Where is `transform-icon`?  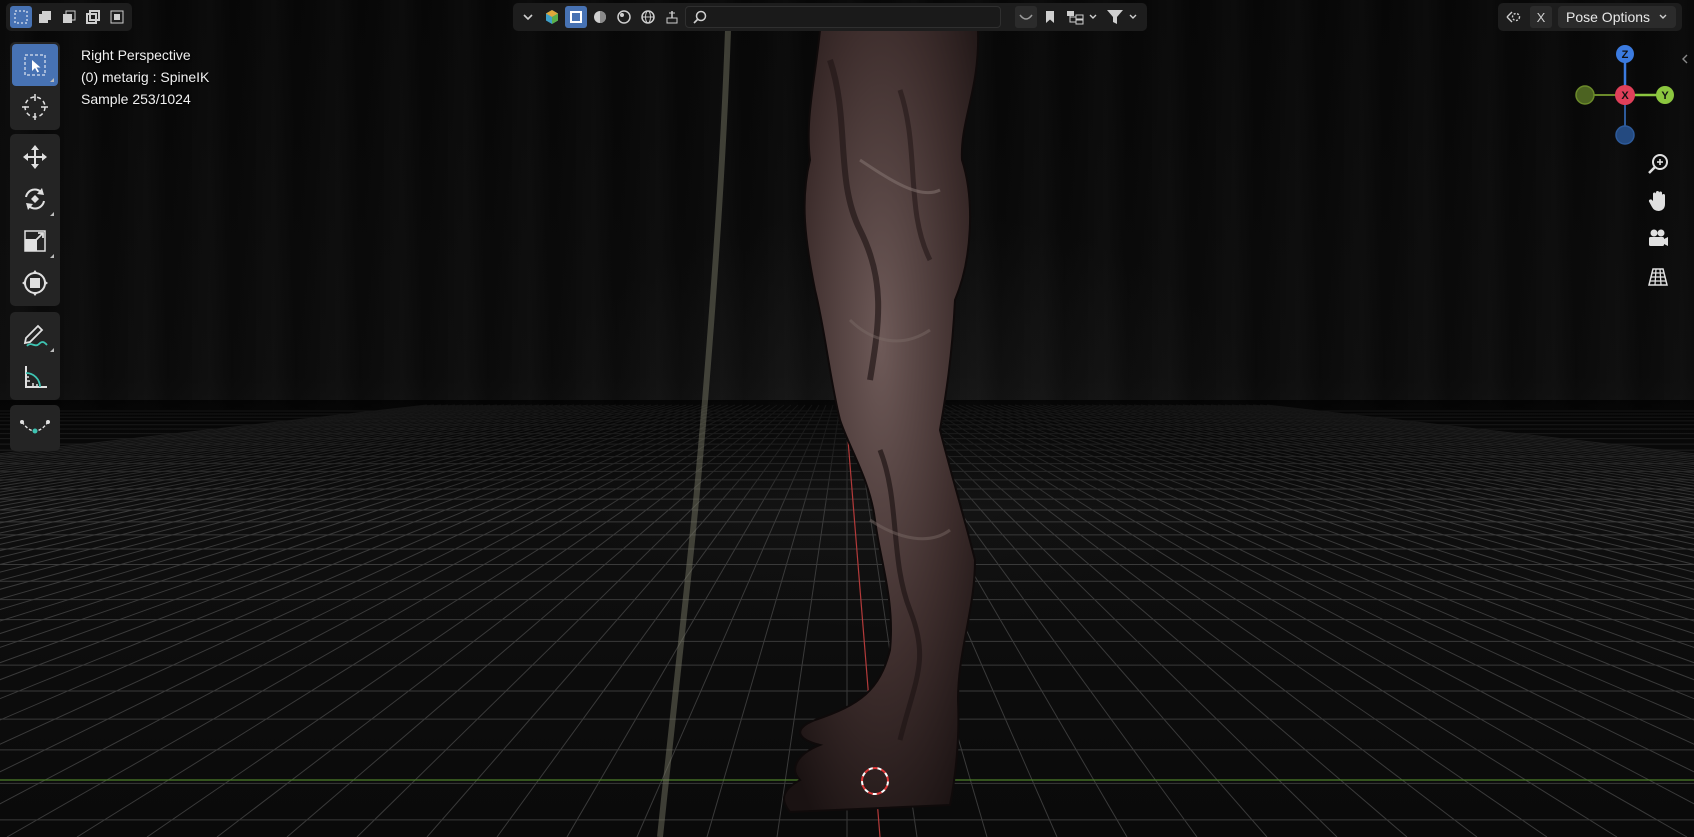 transform-icon is located at coordinates (35, 283).